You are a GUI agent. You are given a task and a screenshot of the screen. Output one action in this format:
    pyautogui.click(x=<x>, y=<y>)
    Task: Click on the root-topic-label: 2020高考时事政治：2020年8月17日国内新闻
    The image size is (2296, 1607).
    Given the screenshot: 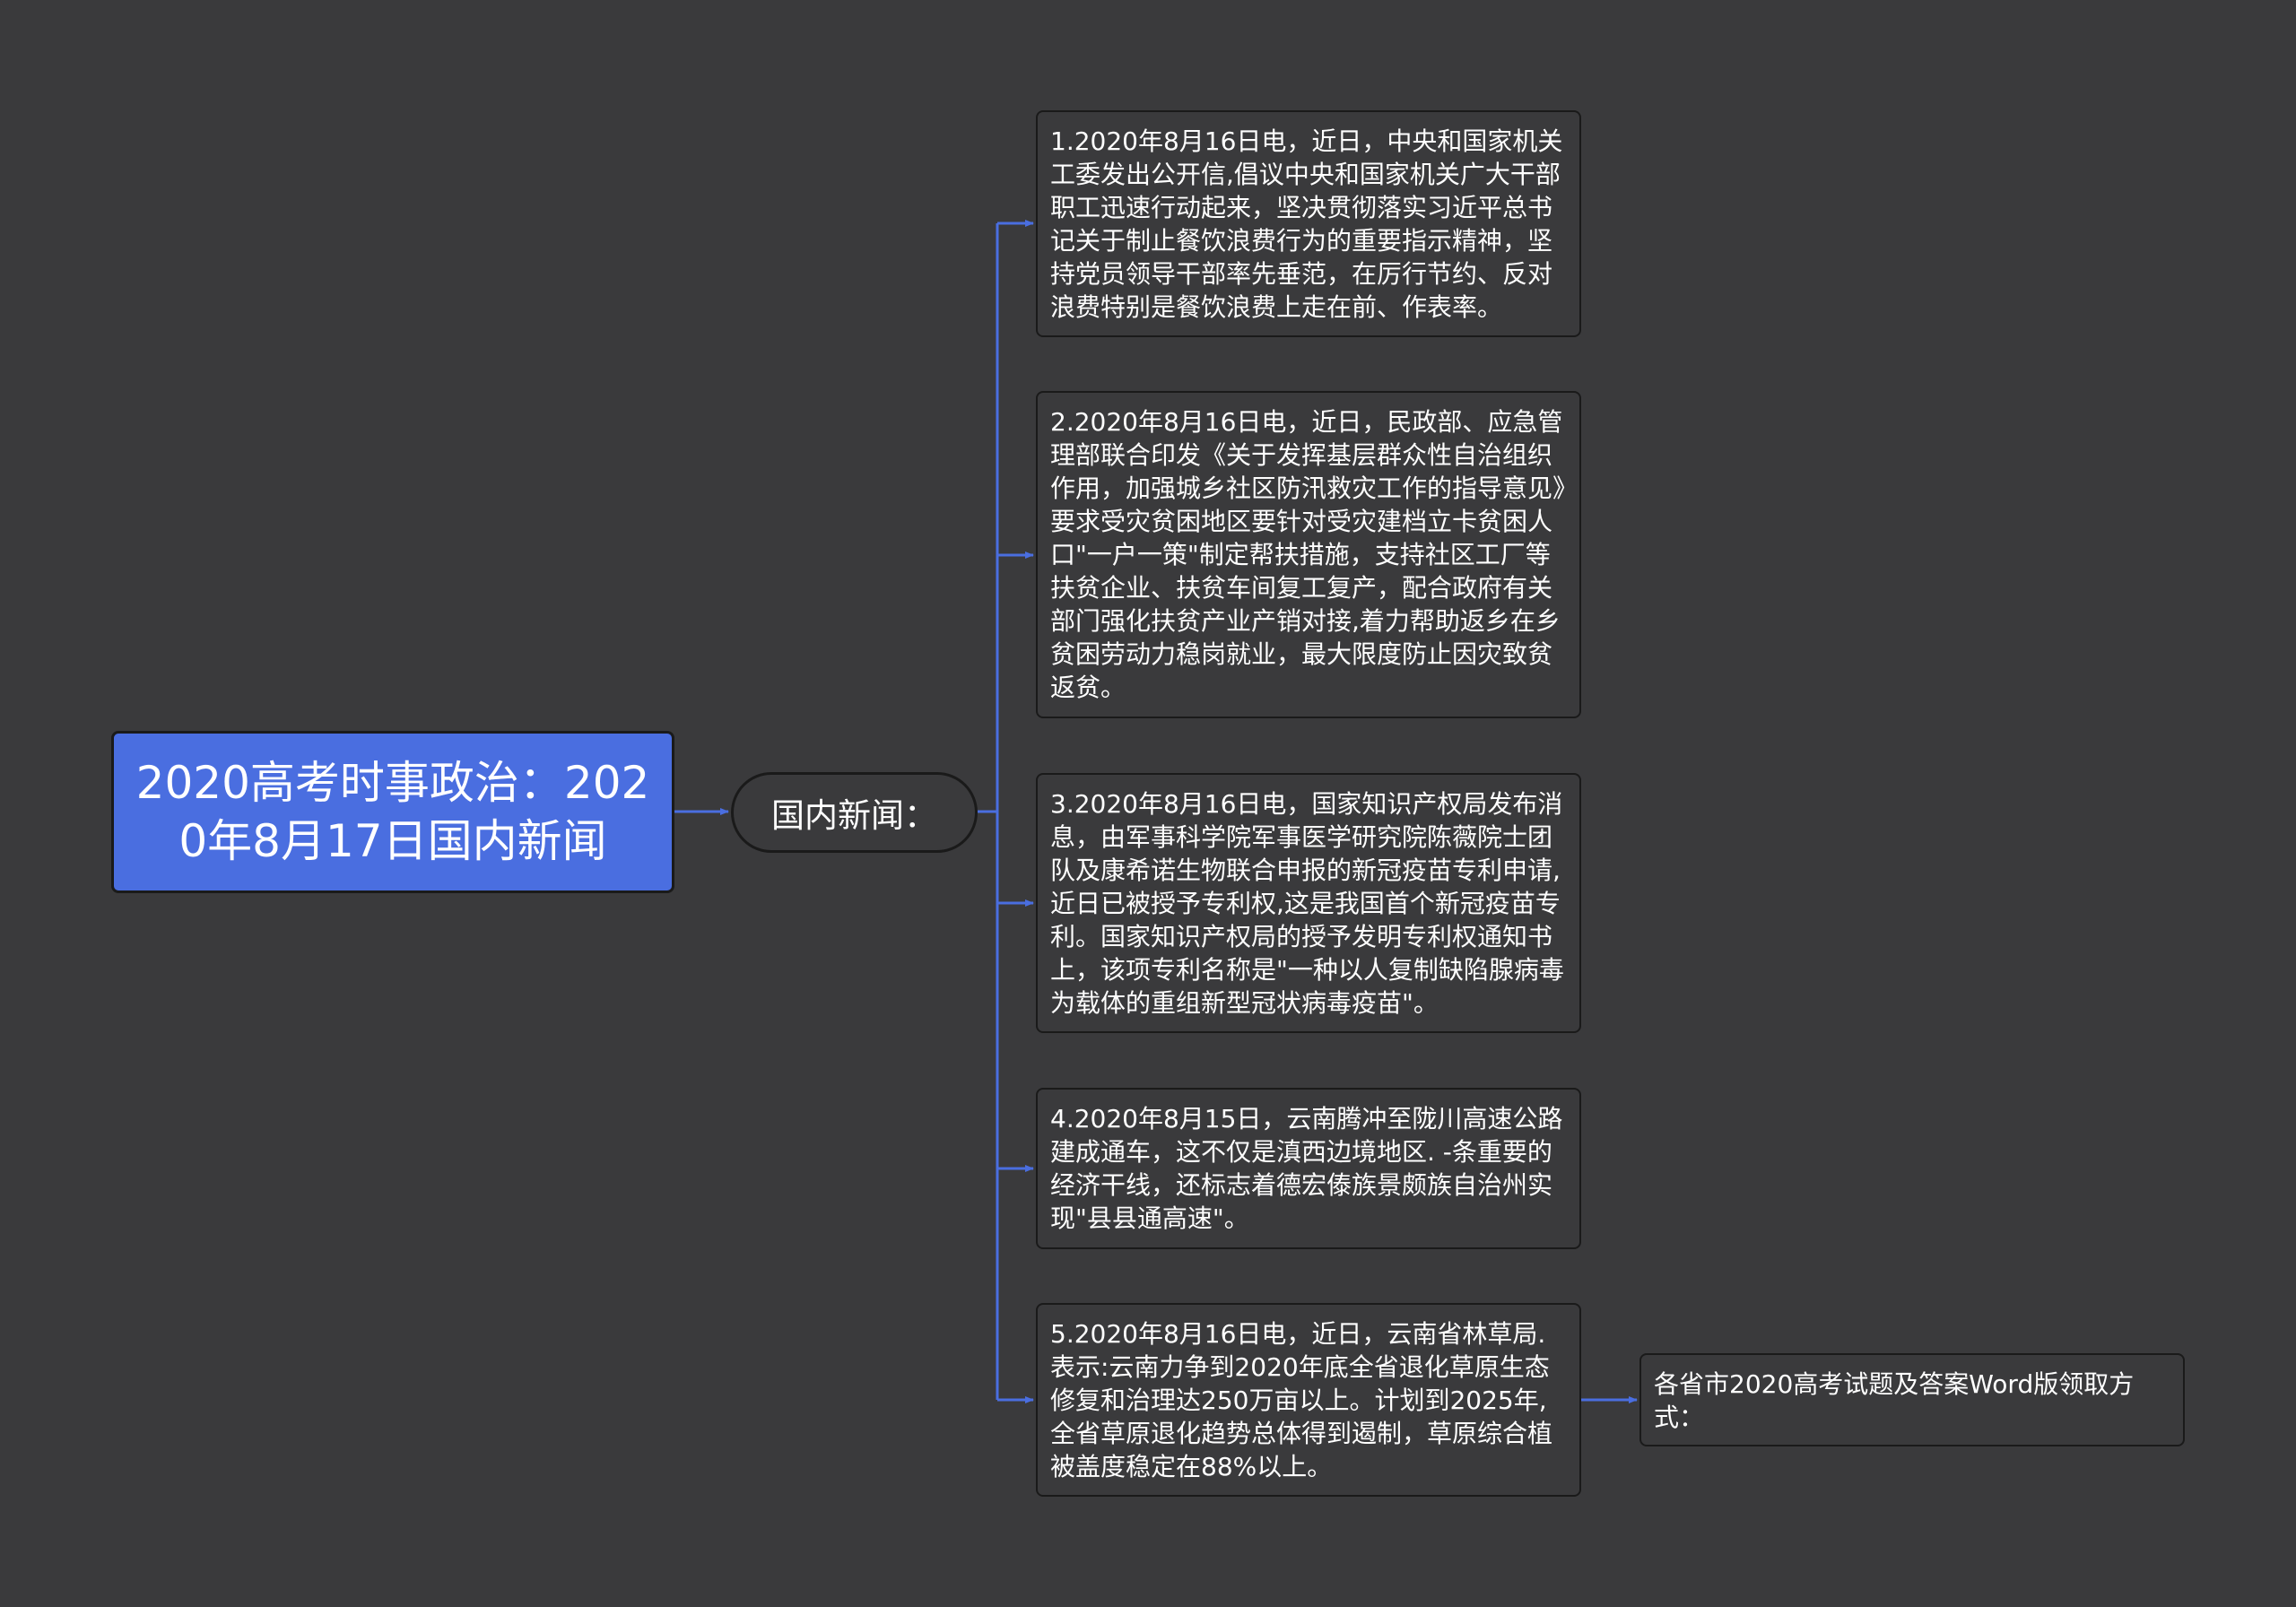 What is the action you would take?
    pyautogui.click(x=392, y=812)
    